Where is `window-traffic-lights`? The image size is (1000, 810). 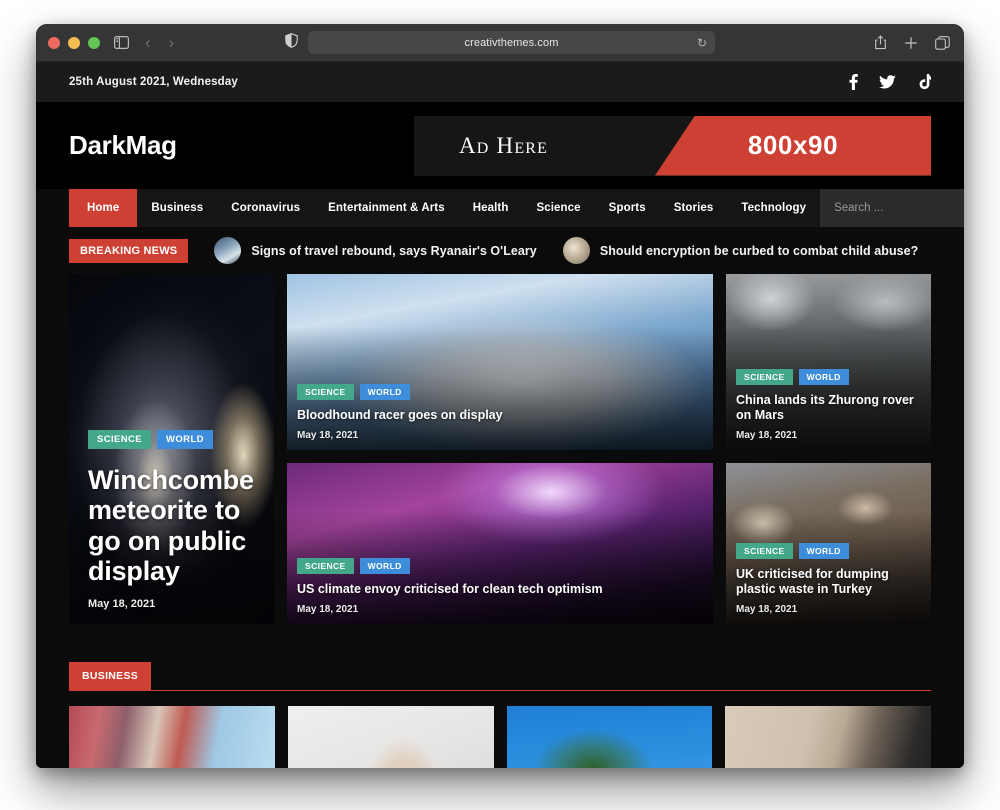 window-traffic-lights is located at coordinates (74, 42).